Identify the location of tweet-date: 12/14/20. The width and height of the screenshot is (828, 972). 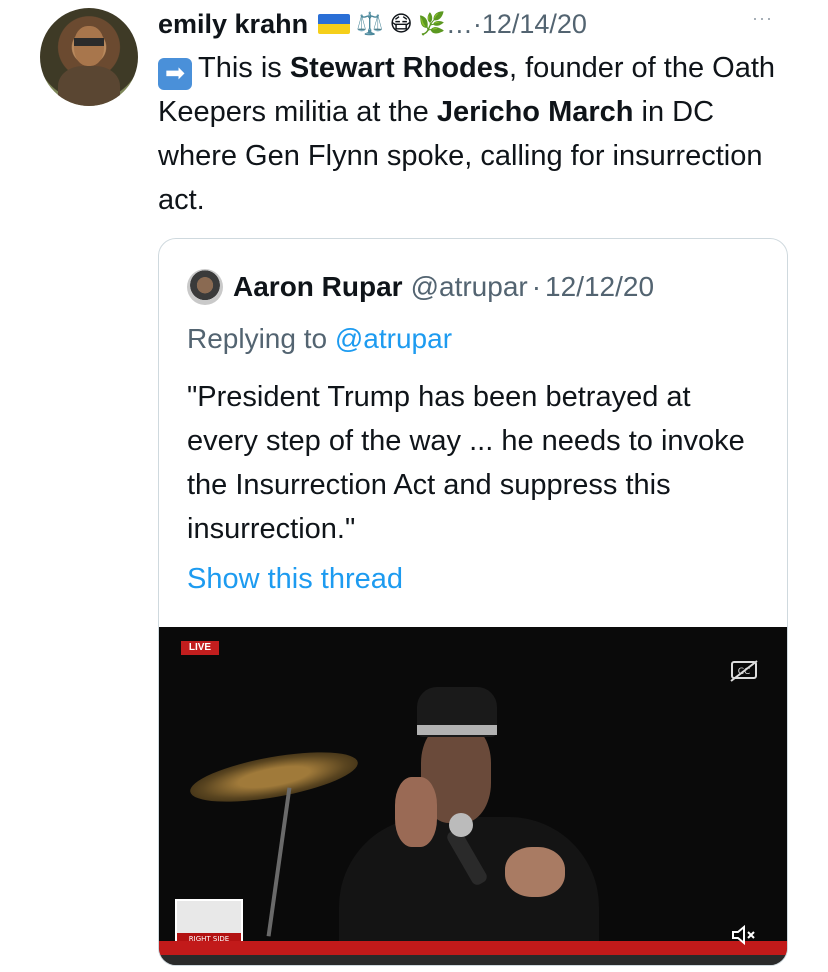
(534, 24).